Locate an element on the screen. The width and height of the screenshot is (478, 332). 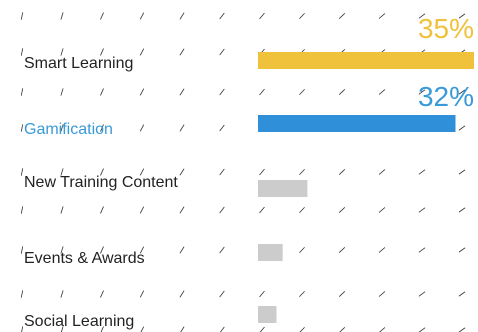
bar-events-awards is located at coordinates (270, 252).